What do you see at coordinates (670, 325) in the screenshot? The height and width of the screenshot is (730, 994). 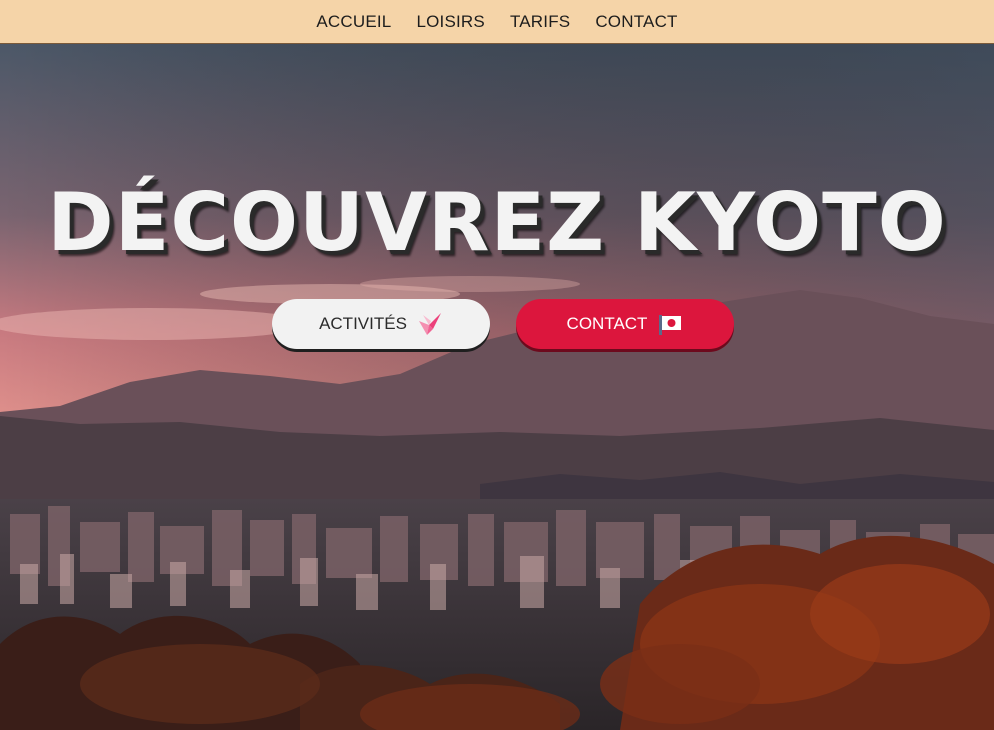 I see `japan-flag-icon` at bounding box center [670, 325].